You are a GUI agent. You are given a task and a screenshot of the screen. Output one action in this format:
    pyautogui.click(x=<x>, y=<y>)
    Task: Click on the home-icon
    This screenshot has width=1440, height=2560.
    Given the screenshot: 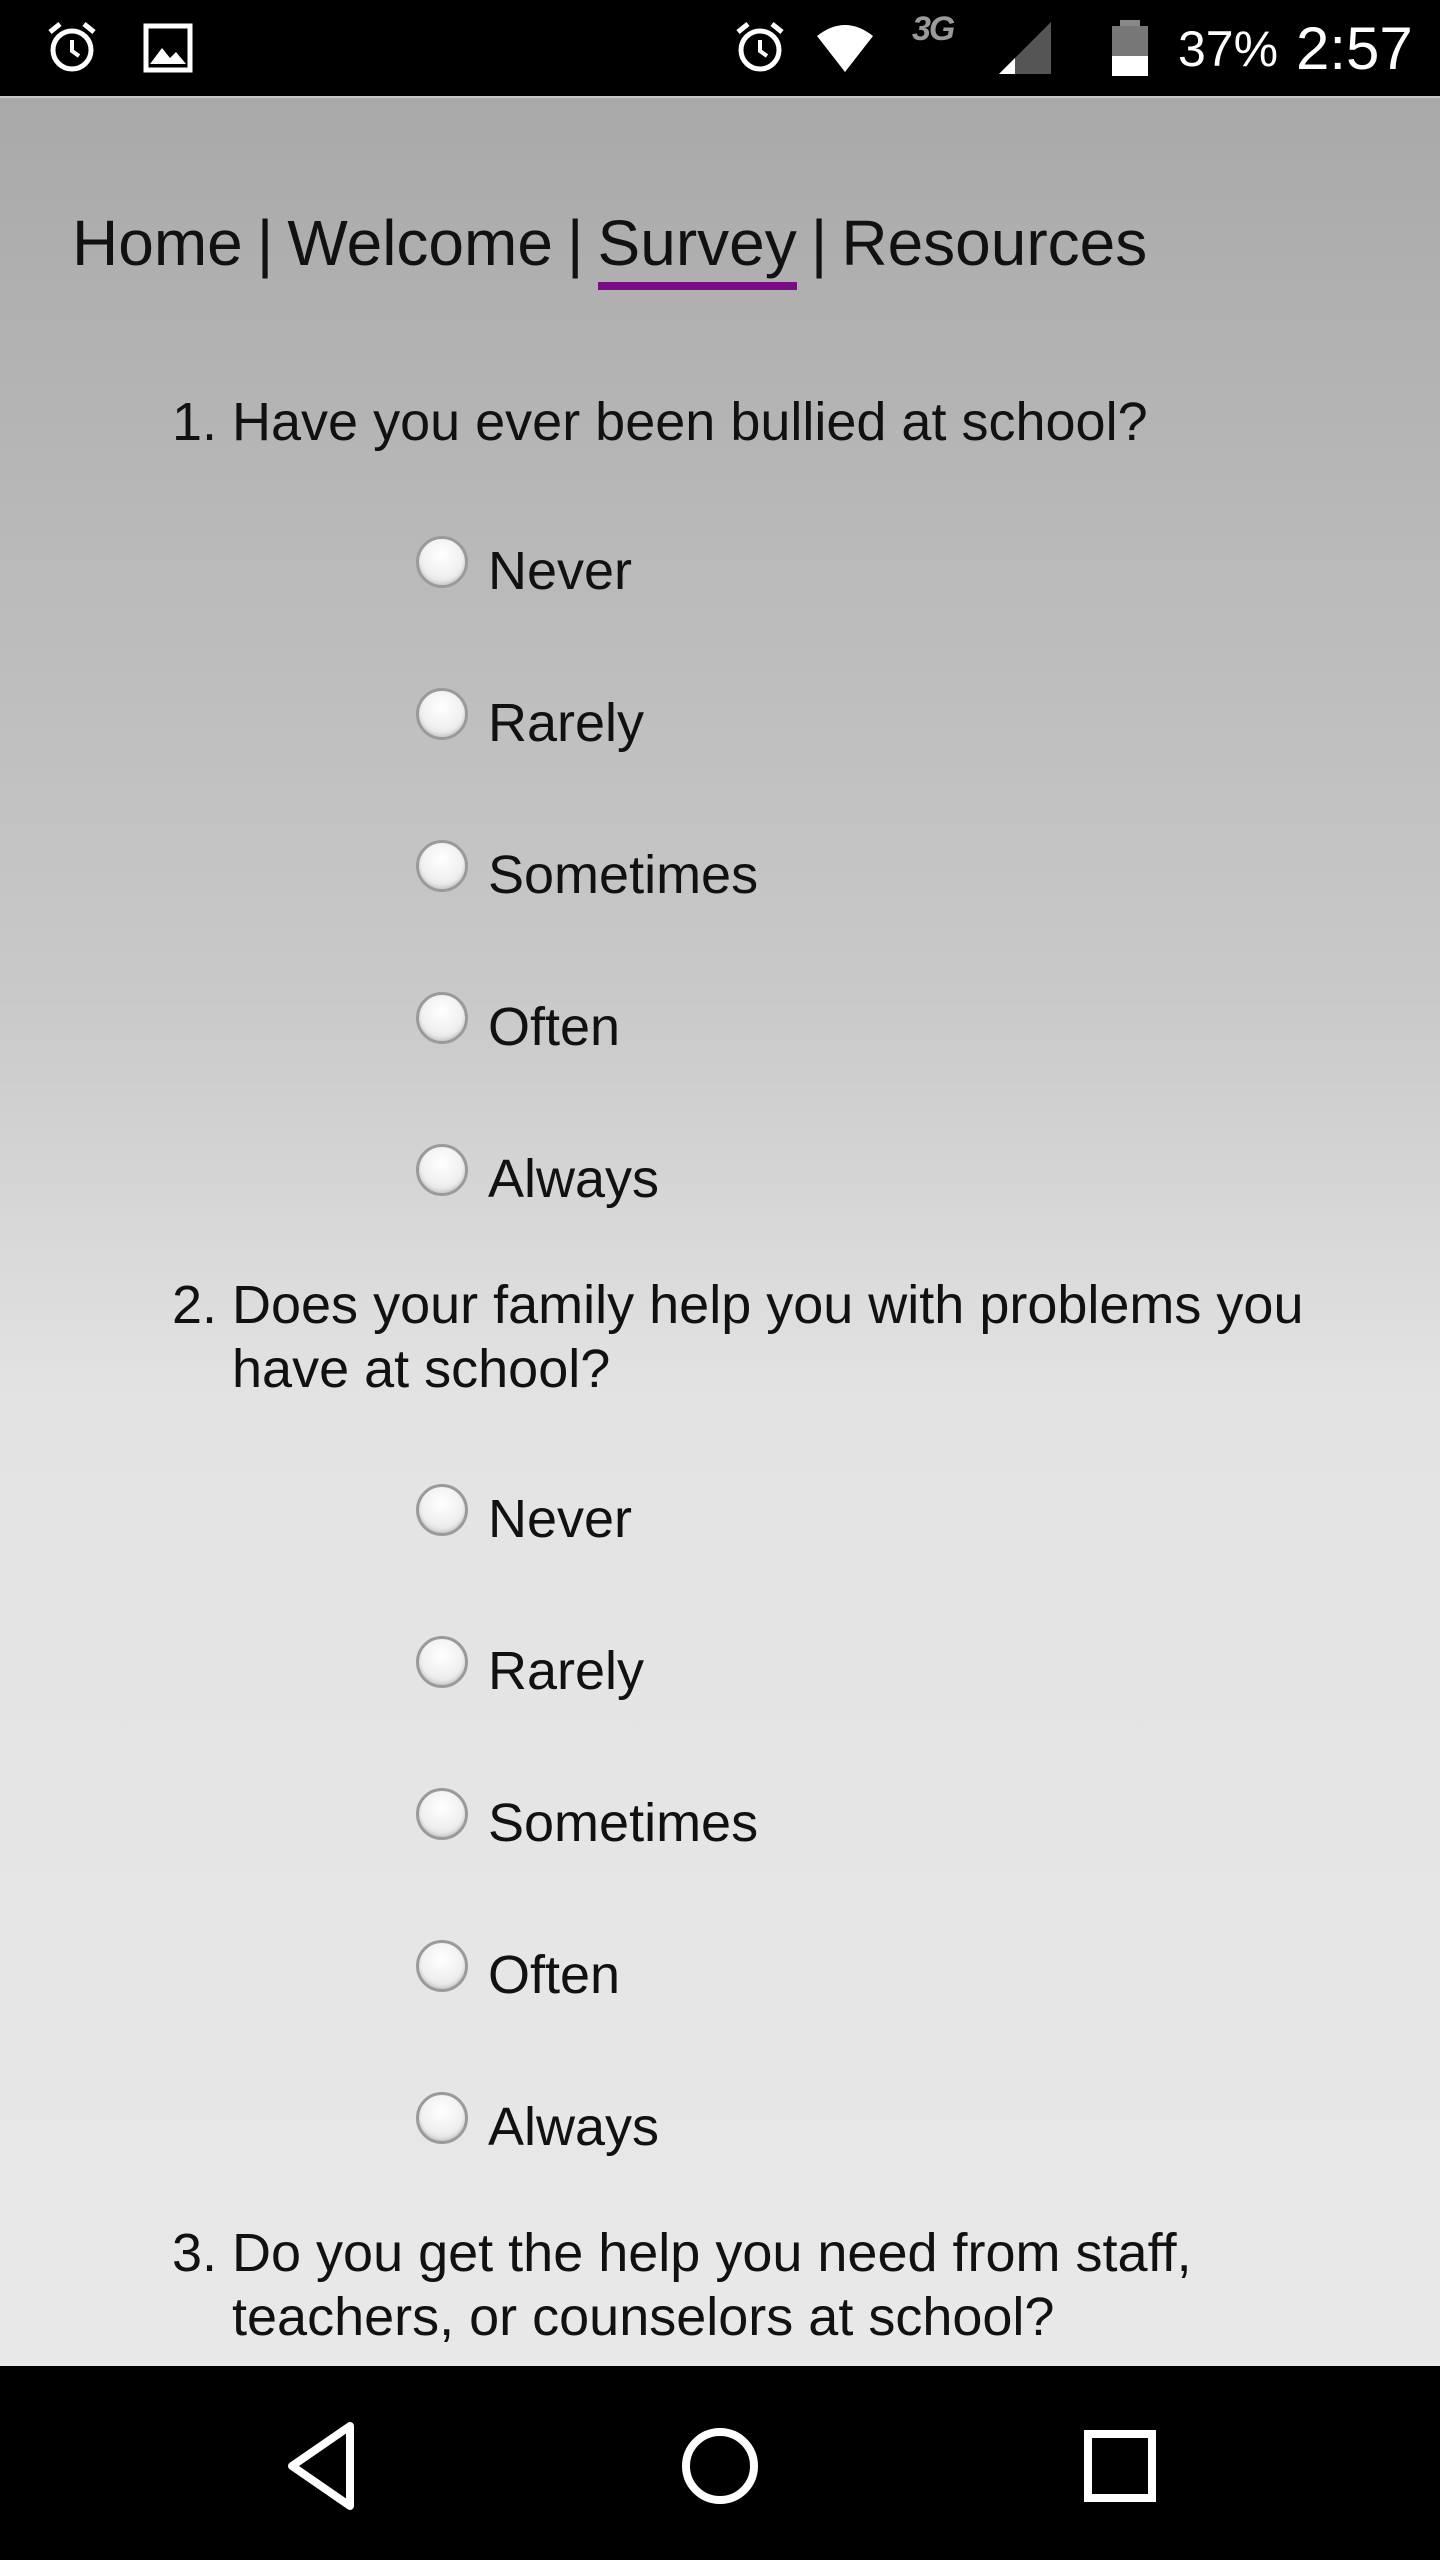 What is the action you would take?
    pyautogui.click(x=720, y=2466)
    